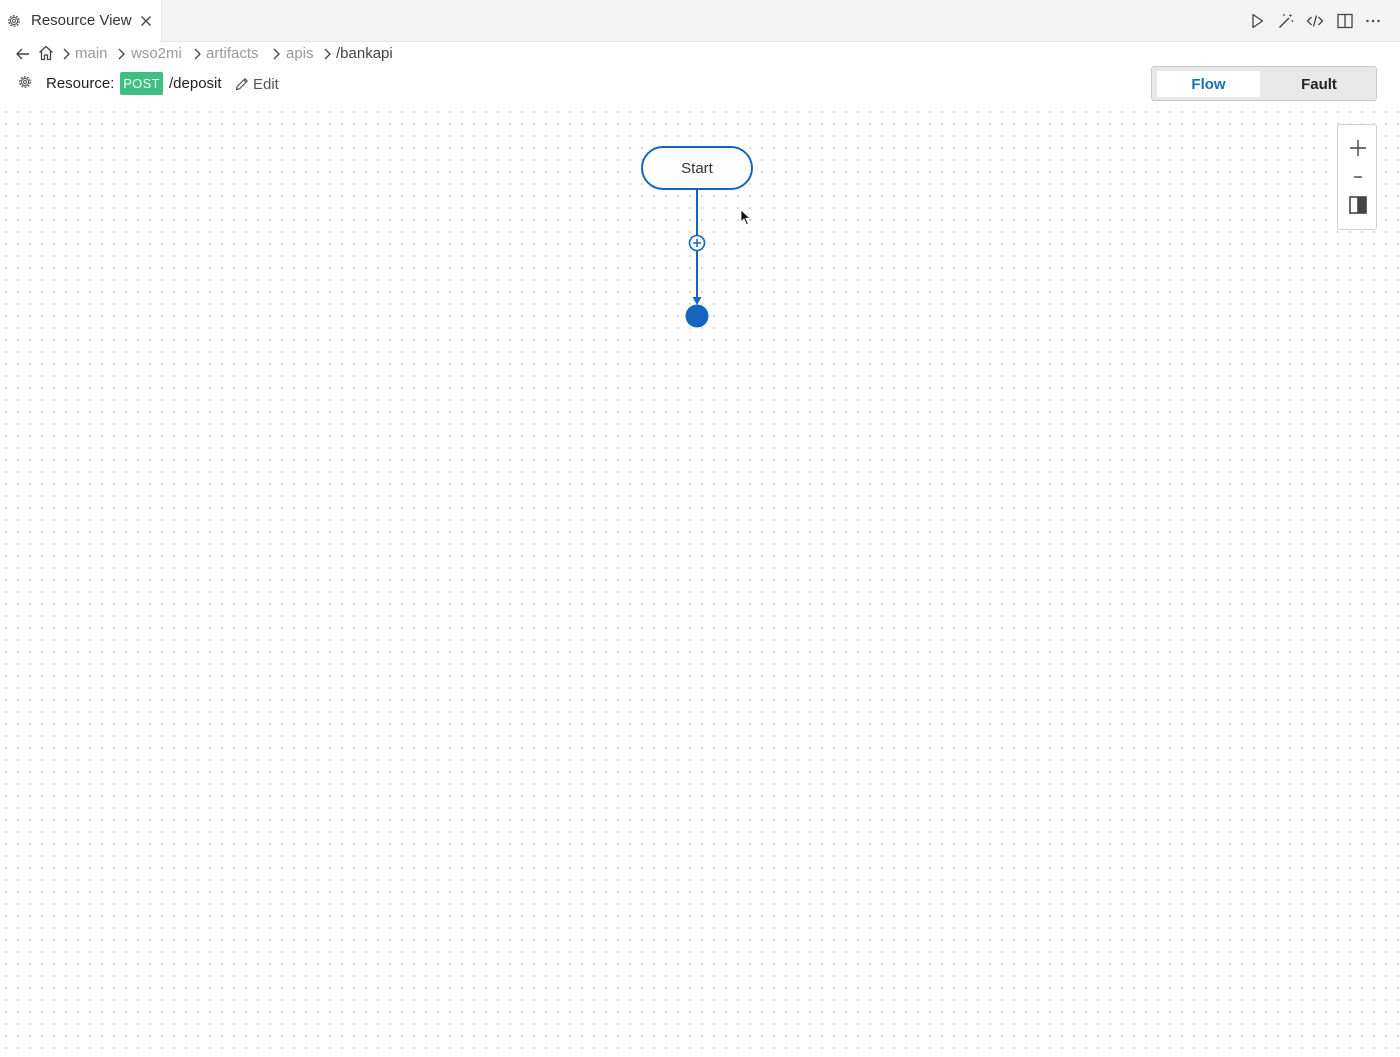 The width and height of the screenshot is (1400, 1057). I want to click on run-icon, so click(1257, 21).